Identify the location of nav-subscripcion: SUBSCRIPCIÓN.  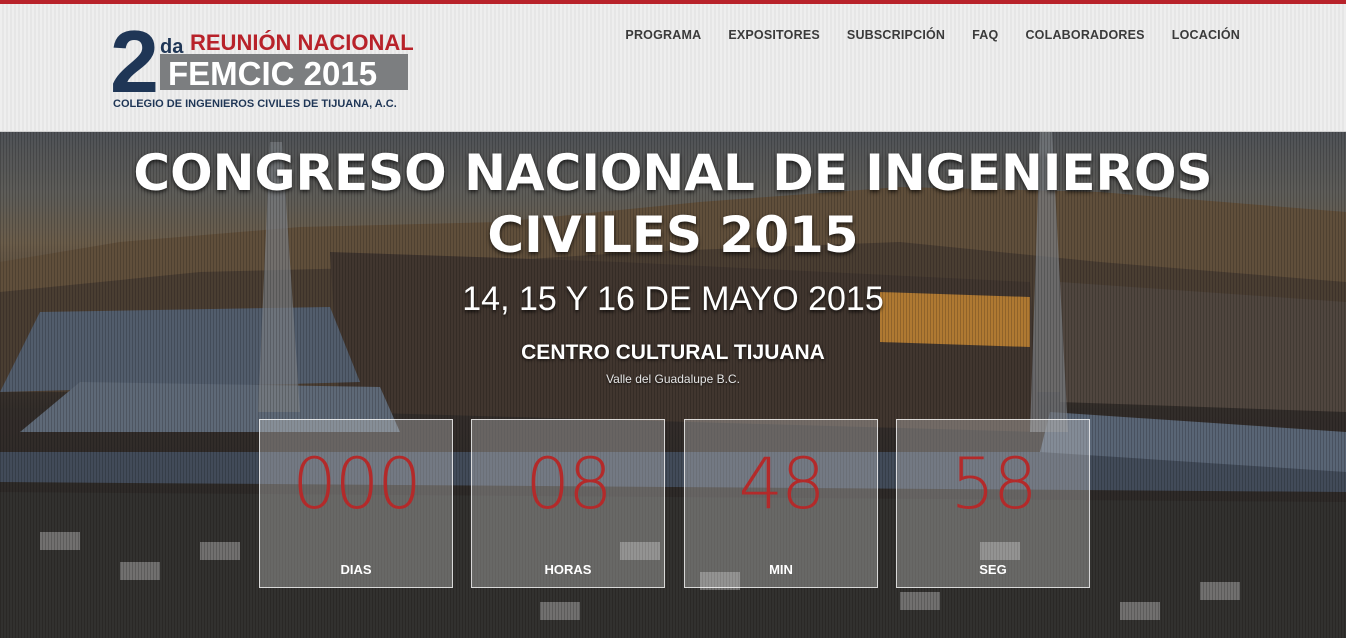
(896, 35).